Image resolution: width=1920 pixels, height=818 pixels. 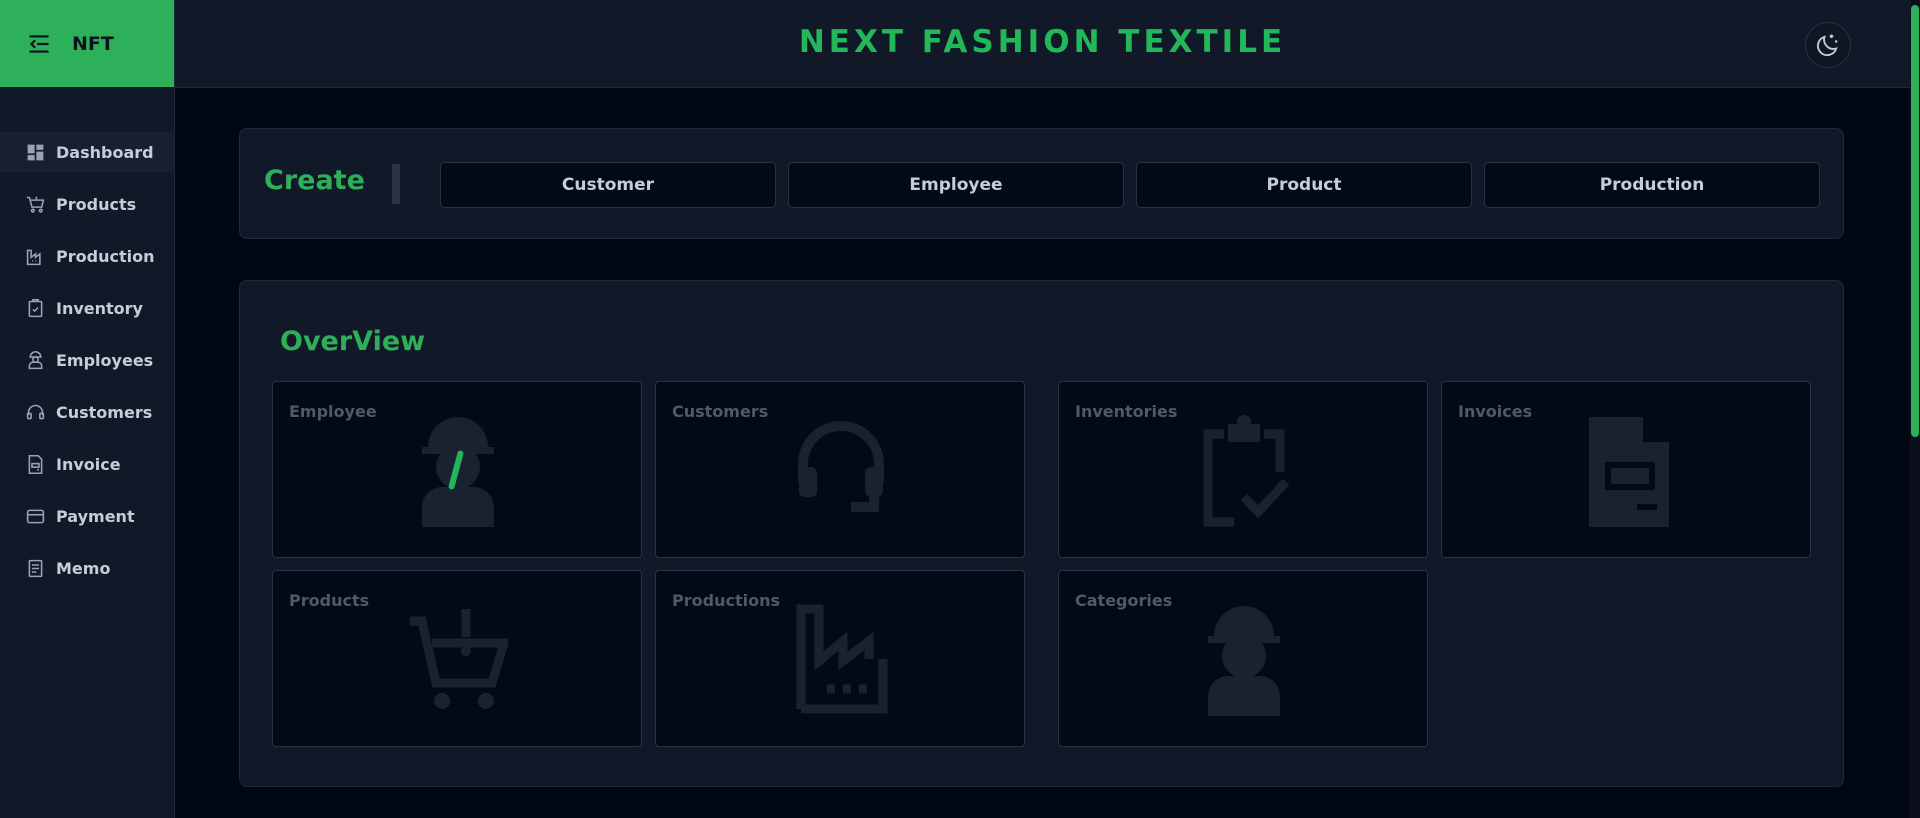 I want to click on create-product-button: Product, so click(x=1304, y=185).